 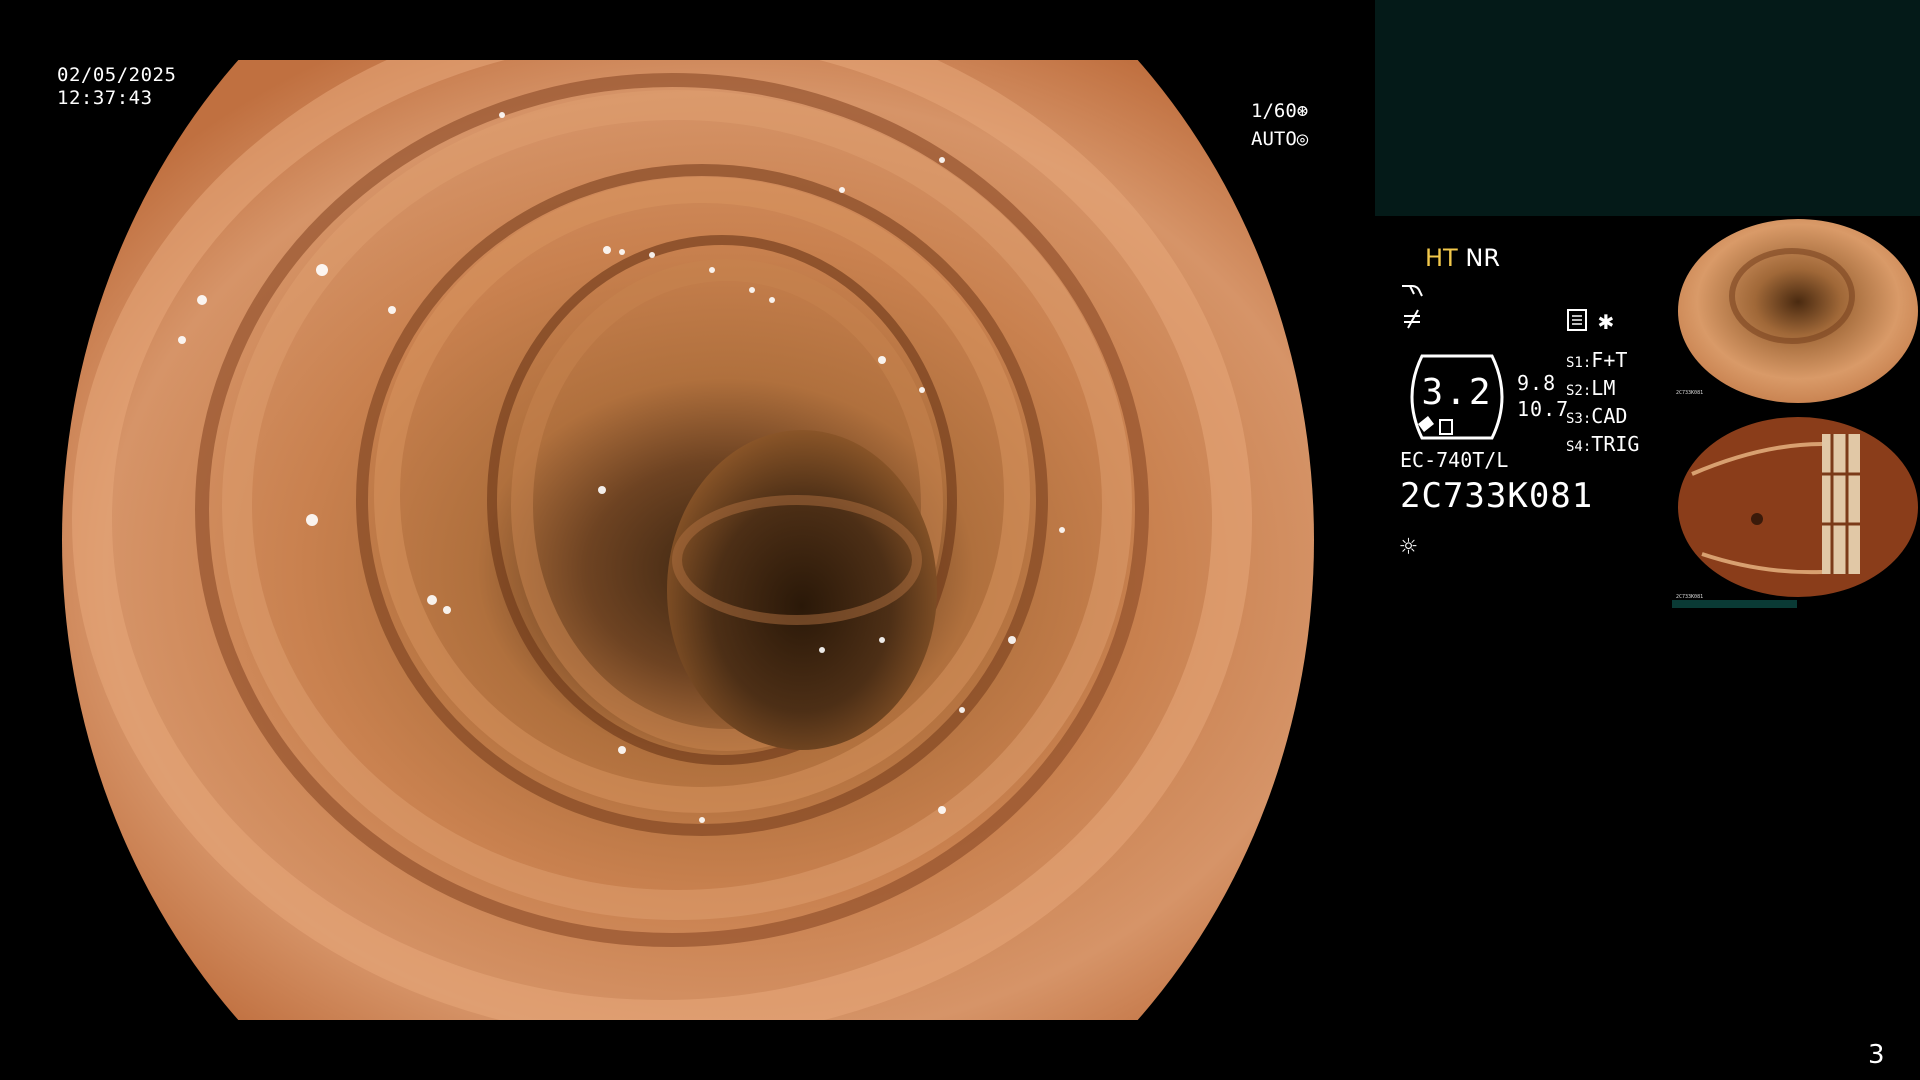 What do you see at coordinates (1606, 321) in the screenshot?
I see `asterisk-icon: ✱` at bounding box center [1606, 321].